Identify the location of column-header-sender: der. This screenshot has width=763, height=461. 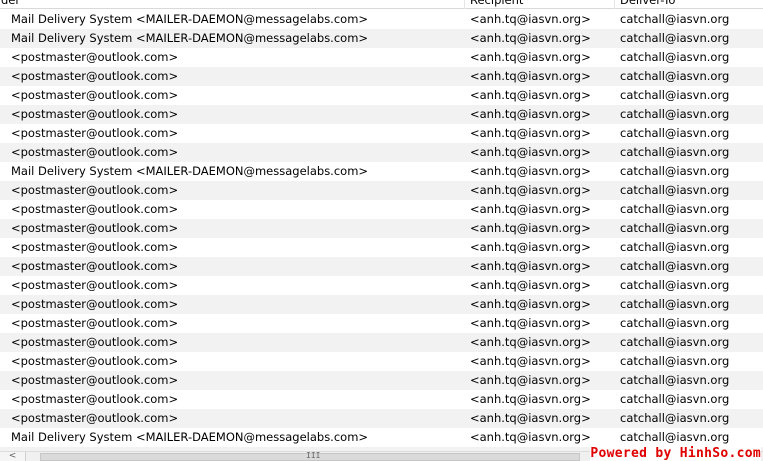
(231, 4).